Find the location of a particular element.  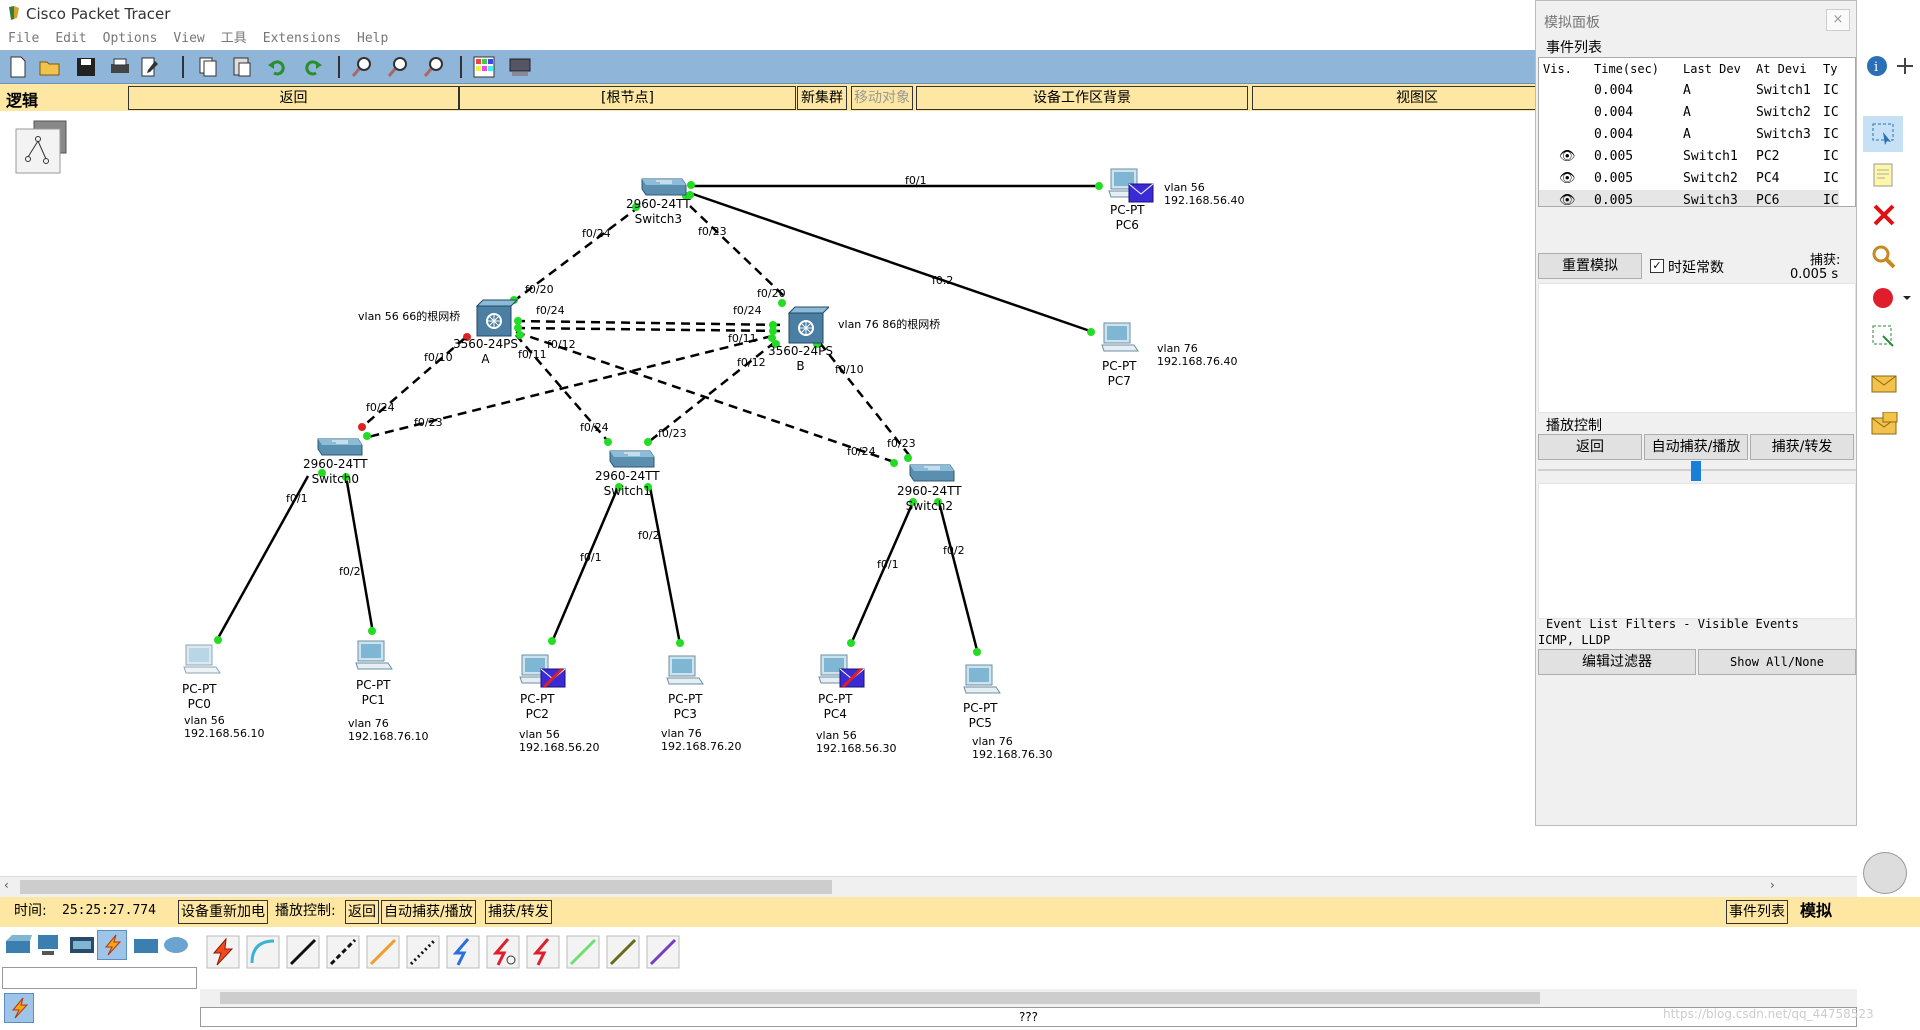

menu-help: Help is located at coordinates (372, 39).